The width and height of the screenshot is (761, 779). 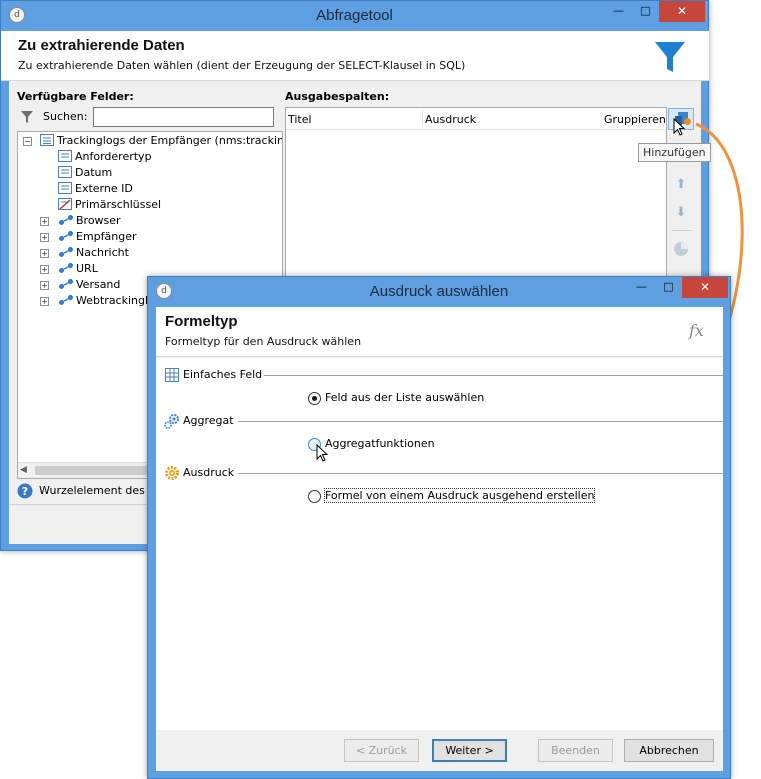 I want to click on finish-button: Beenden, so click(x=575, y=750).